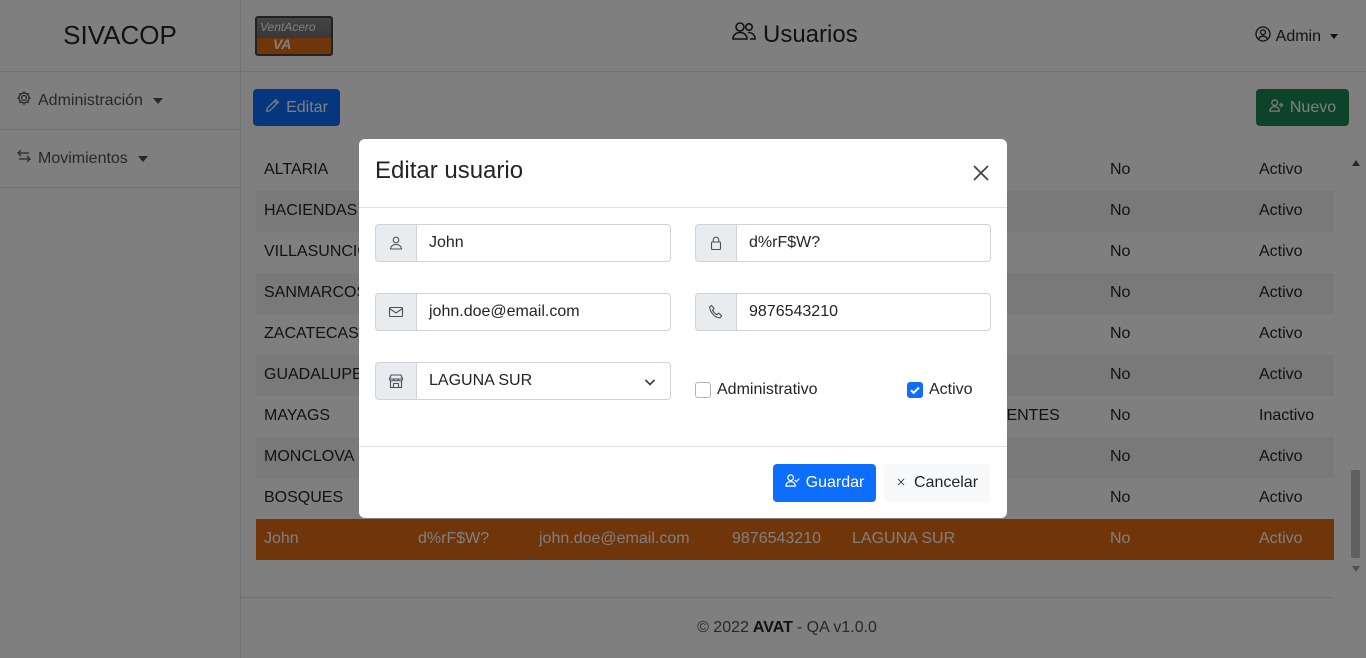 This screenshot has width=1366, height=658. I want to click on cancel-button: Cancelar, so click(937, 483).